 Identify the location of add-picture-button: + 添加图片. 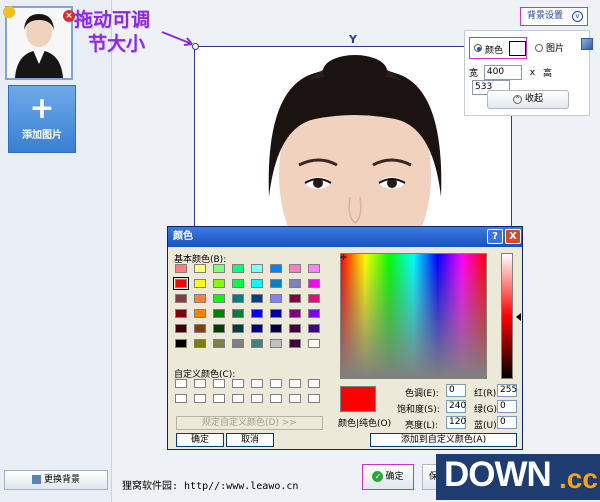
(42, 119).